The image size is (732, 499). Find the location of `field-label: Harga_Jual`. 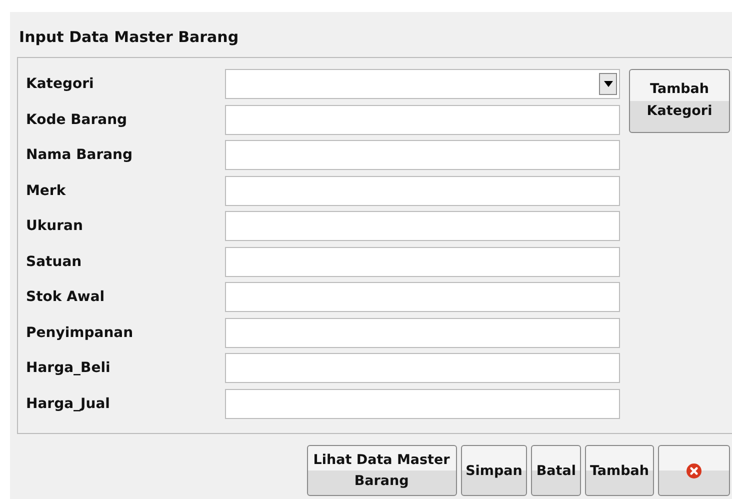

field-label: Harga_Jual is located at coordinates (68, 404).